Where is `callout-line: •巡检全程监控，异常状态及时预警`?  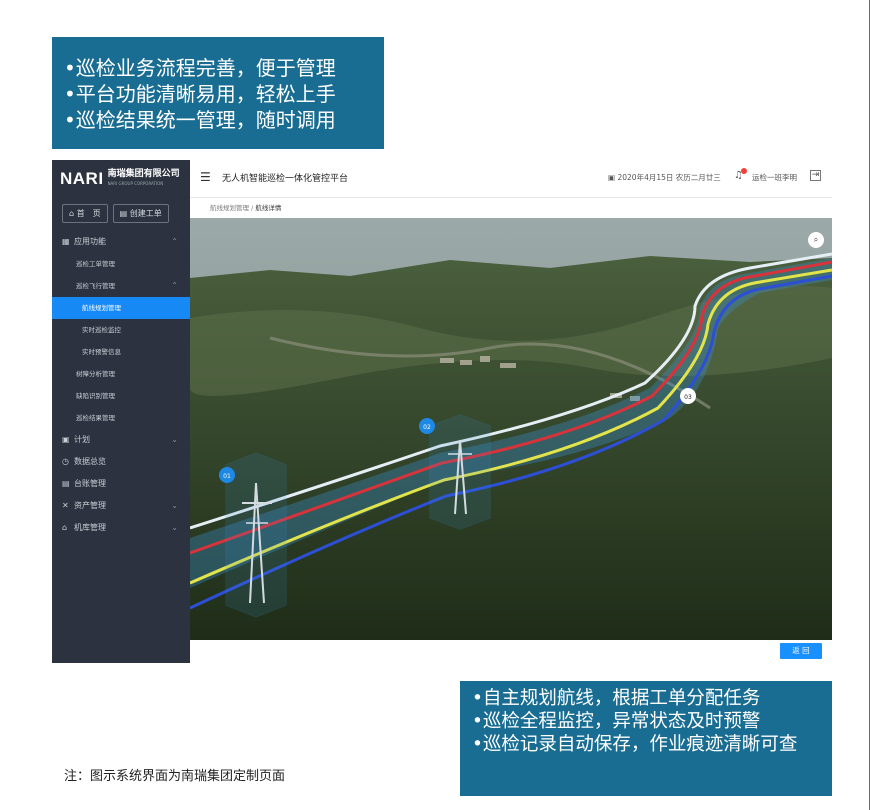
callout-line: •巡检全程监控，异常状态及时预警 is located at coordinates (616, 721).